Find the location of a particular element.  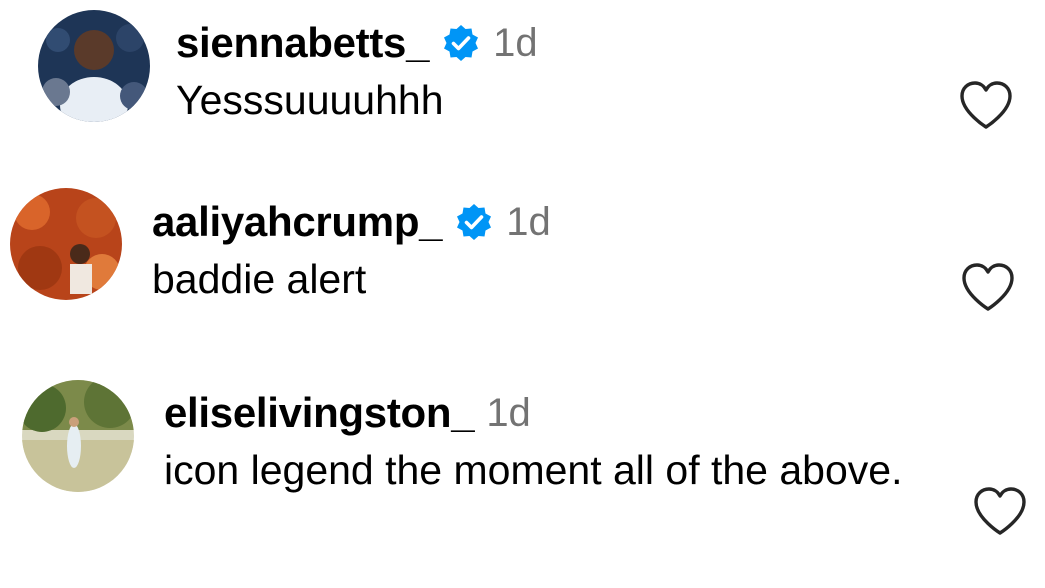

comment-username: eliselivingston_ is located at coordinates (319, 413).